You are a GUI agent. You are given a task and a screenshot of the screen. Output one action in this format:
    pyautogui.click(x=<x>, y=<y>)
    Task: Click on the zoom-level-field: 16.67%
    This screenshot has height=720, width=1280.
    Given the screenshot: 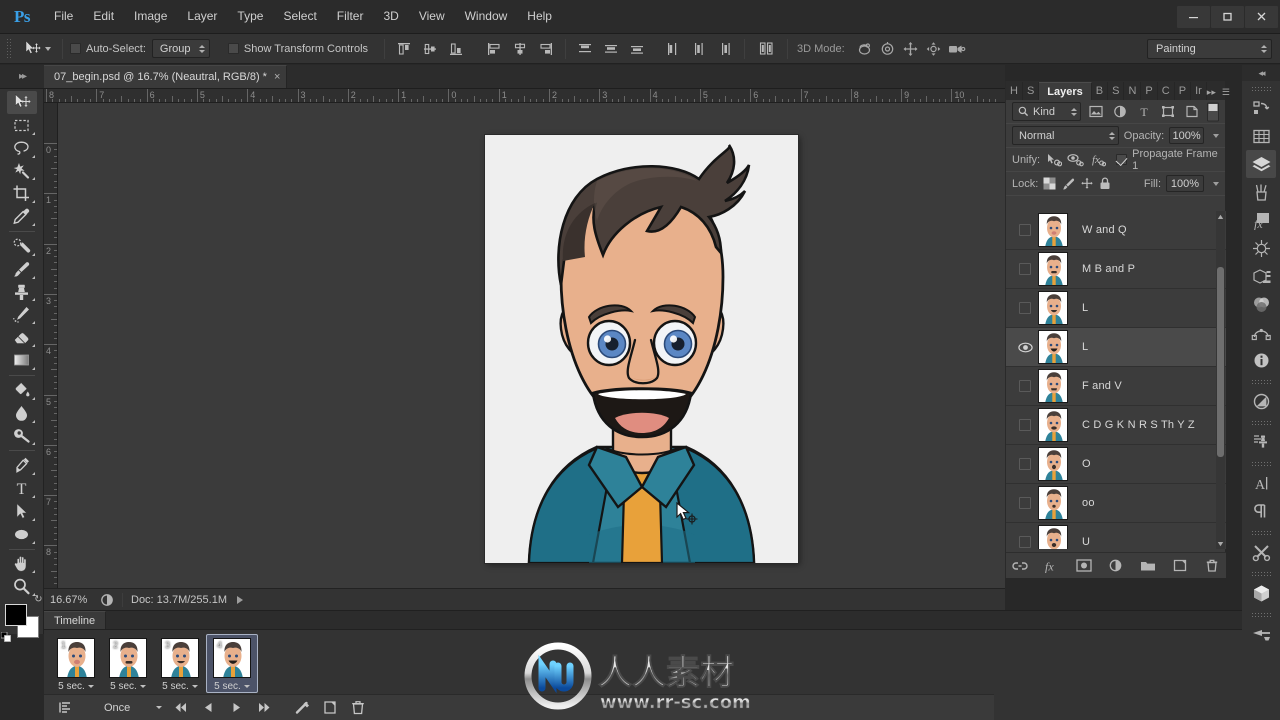 What is the action you would take?
    pyautogui.click(x=75, y=600)
    